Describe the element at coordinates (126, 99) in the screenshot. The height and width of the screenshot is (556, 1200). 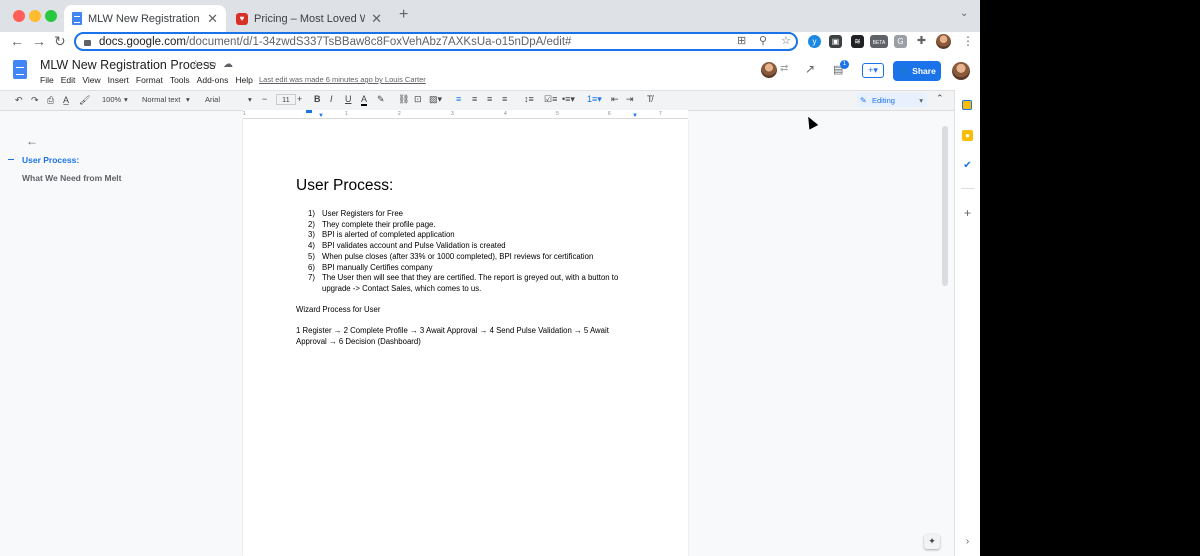
I see `zoom-chevron-icon: ▾` at that location.